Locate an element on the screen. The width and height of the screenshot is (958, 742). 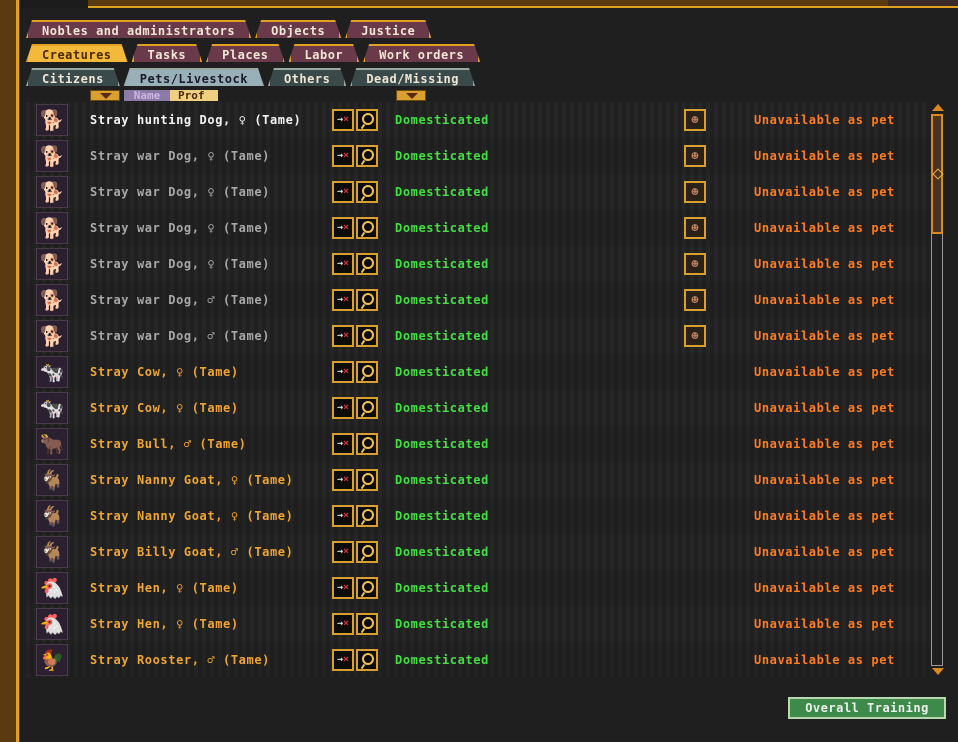
tab-pets-livestock: Pets/Livestock is located at coordinates (194, 77).